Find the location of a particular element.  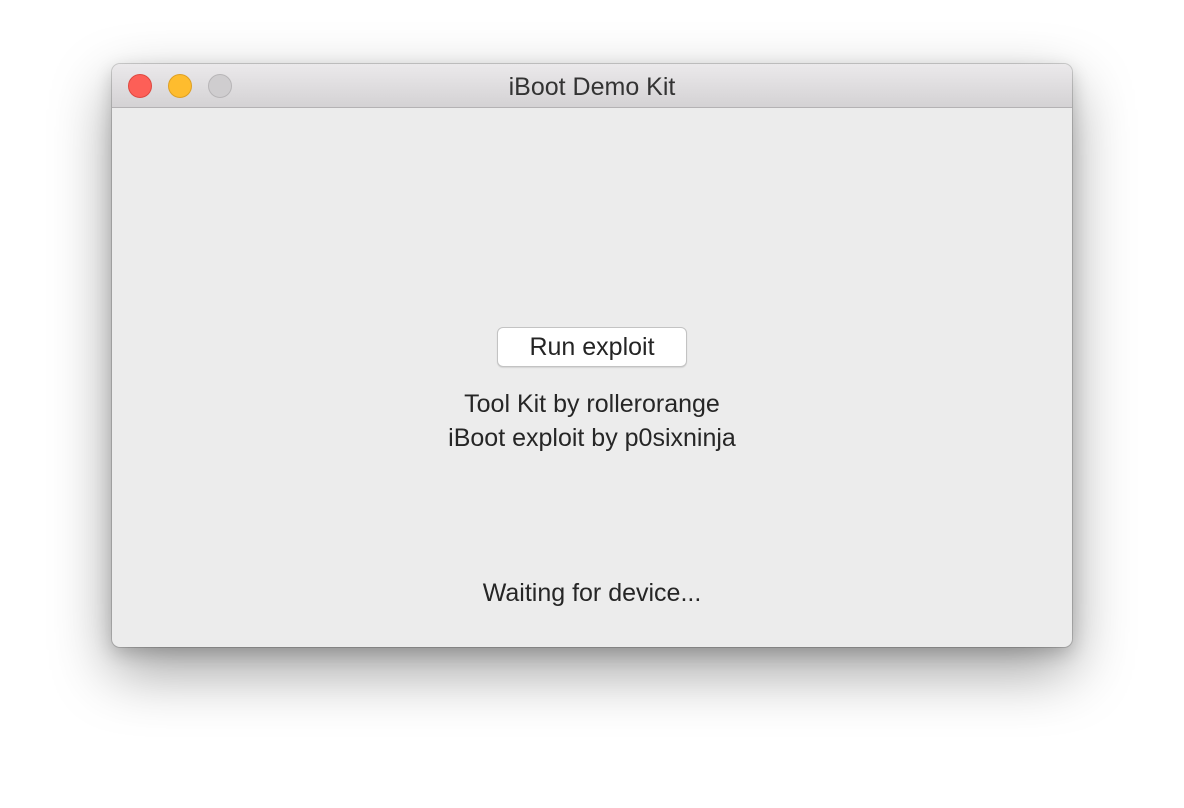

run-exploit-button: Run exploit is located at coordinates (592, 347).